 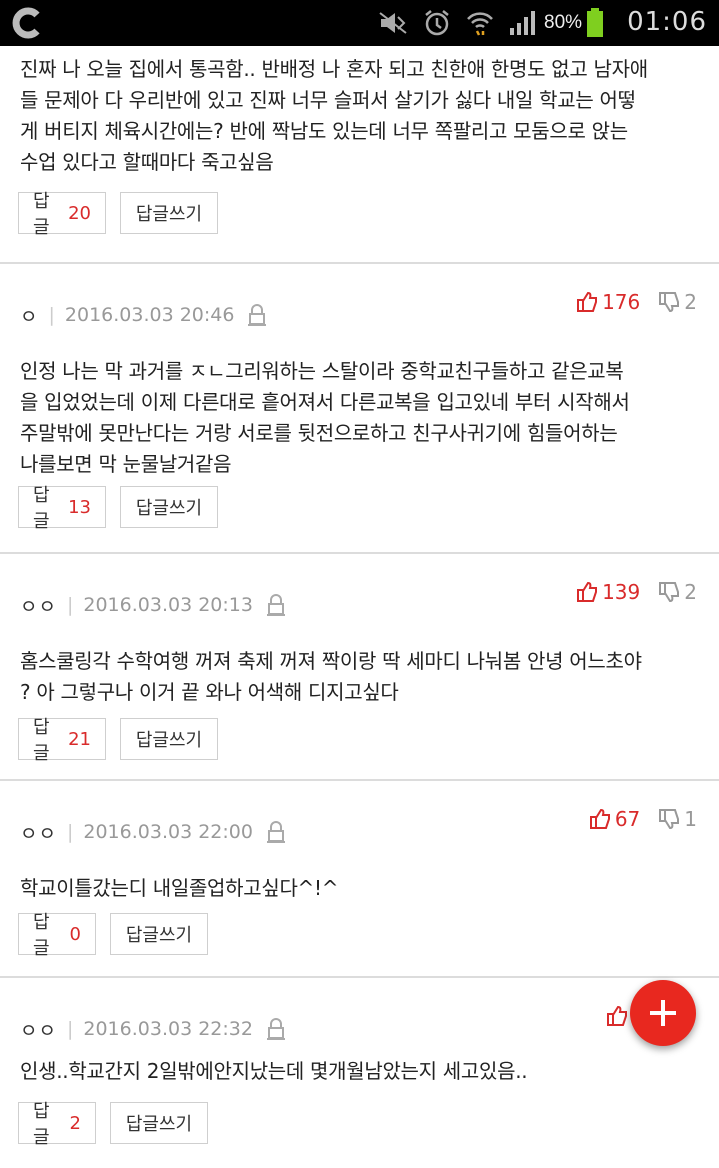 I want to click on comment-meta: ㅇ | 2016.03.03 20:46, so click(x=143, y=315).